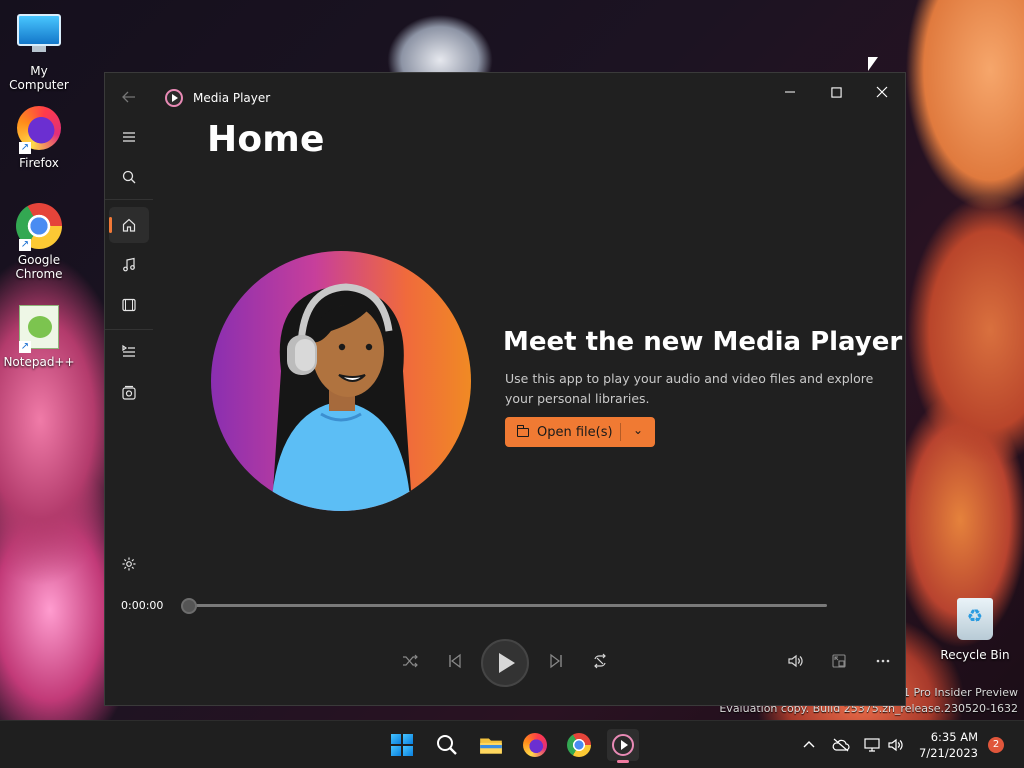  I want to click on seek-bar, so click(507, 605).